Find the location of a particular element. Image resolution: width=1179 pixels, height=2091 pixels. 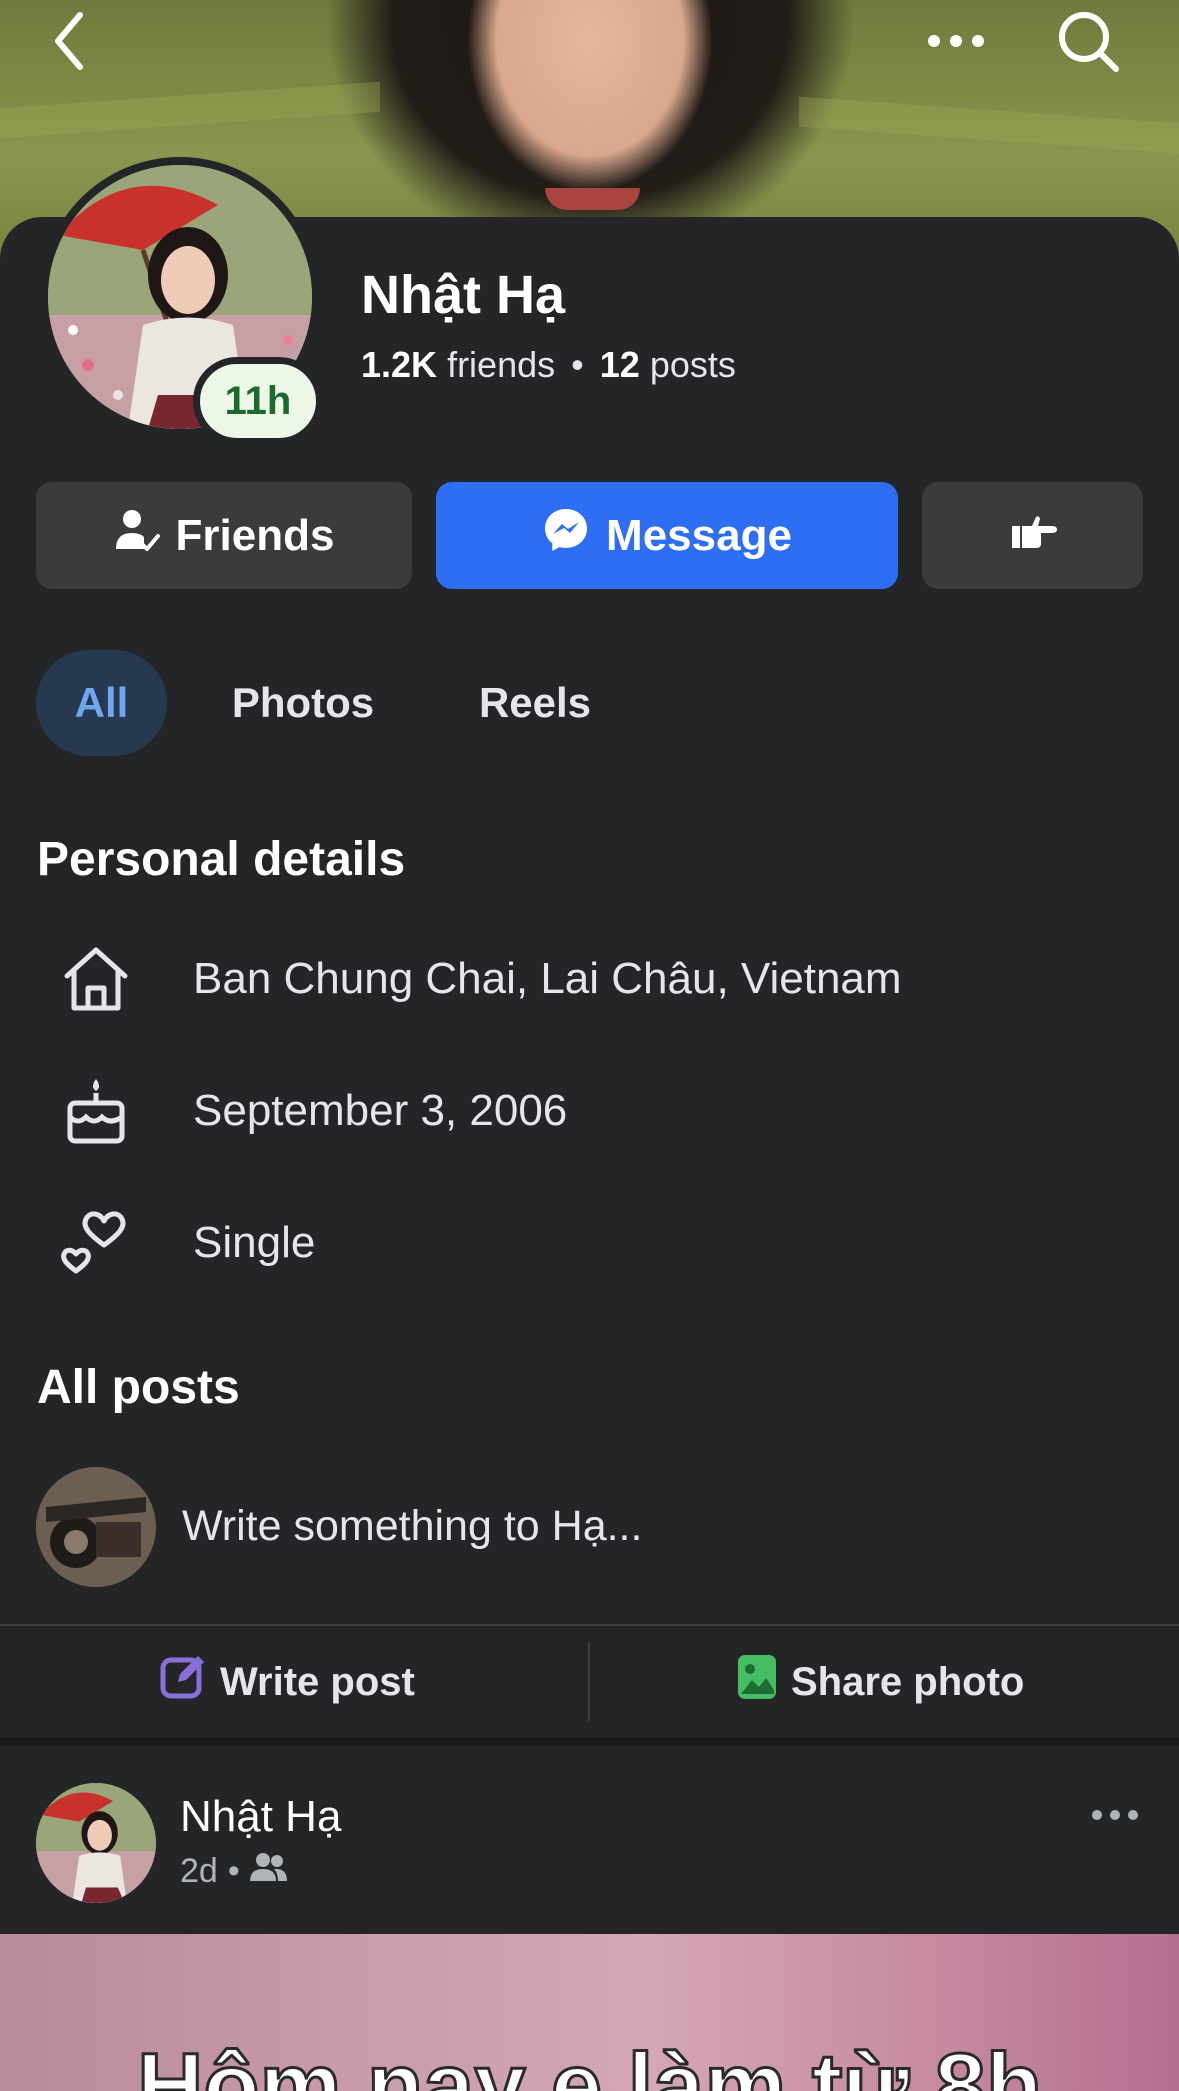

post-author-name: Nhật Hạ is located at coordinates (260, 1817).